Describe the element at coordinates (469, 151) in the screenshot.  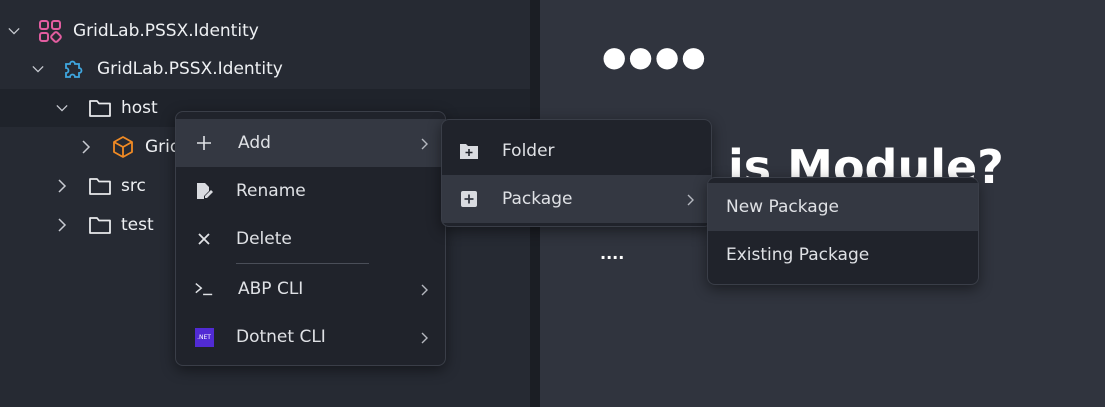
I see `folder-plus-icon` at that location.